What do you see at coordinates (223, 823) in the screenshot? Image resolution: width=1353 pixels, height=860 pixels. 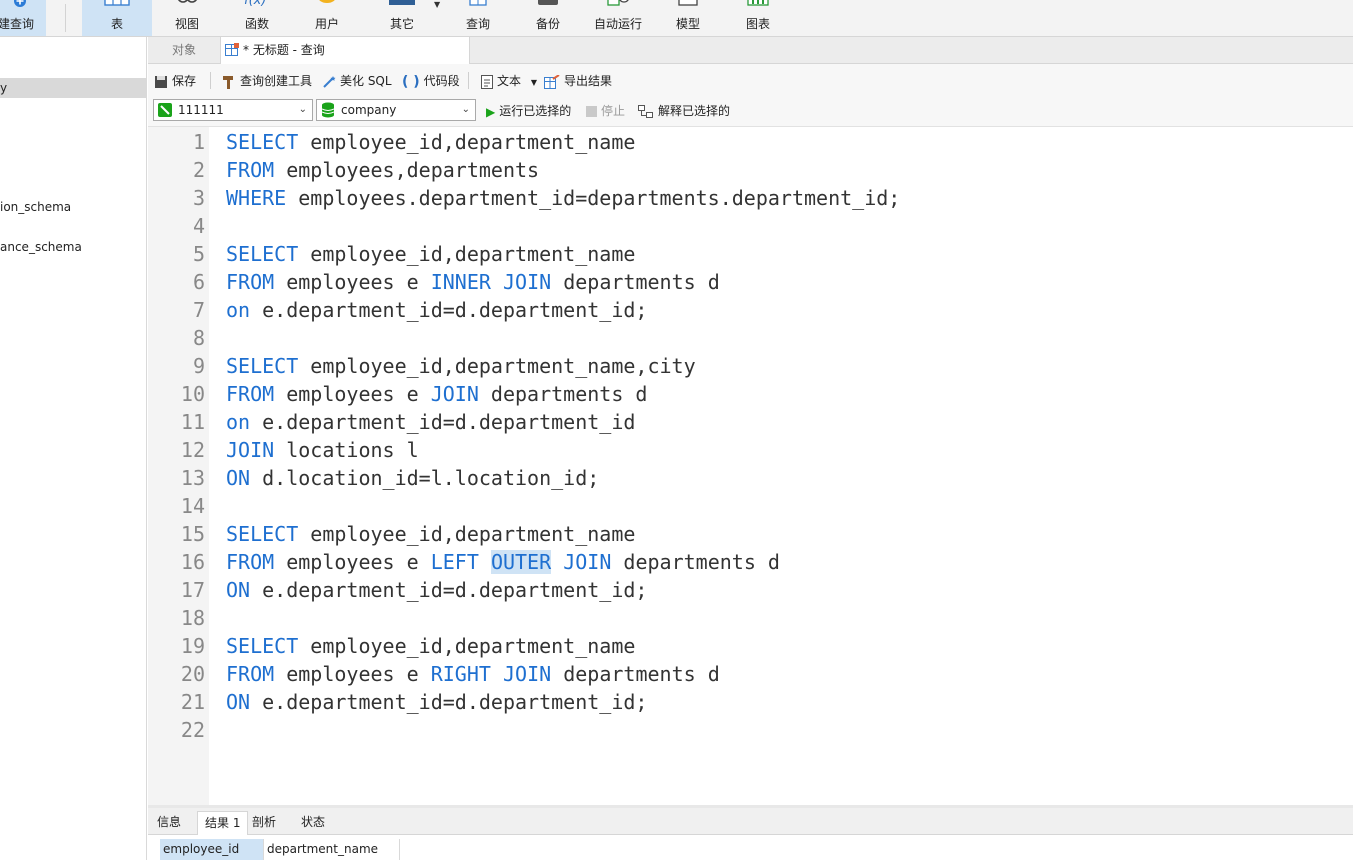 I see `tab-result-1: 结果 1` at bounding box center [223, 823].